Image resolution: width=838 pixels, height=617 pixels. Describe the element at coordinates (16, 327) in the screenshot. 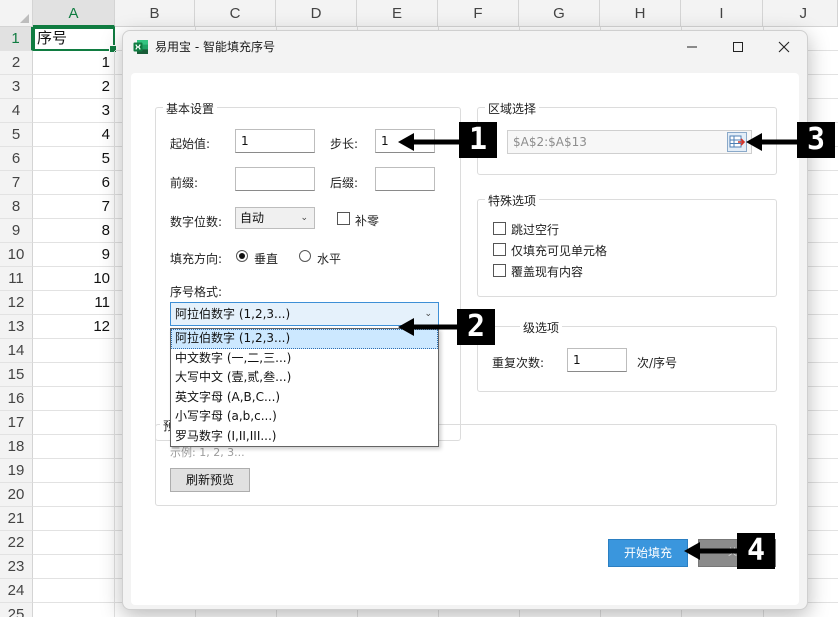

I see `row-header-13: 13` at that location.